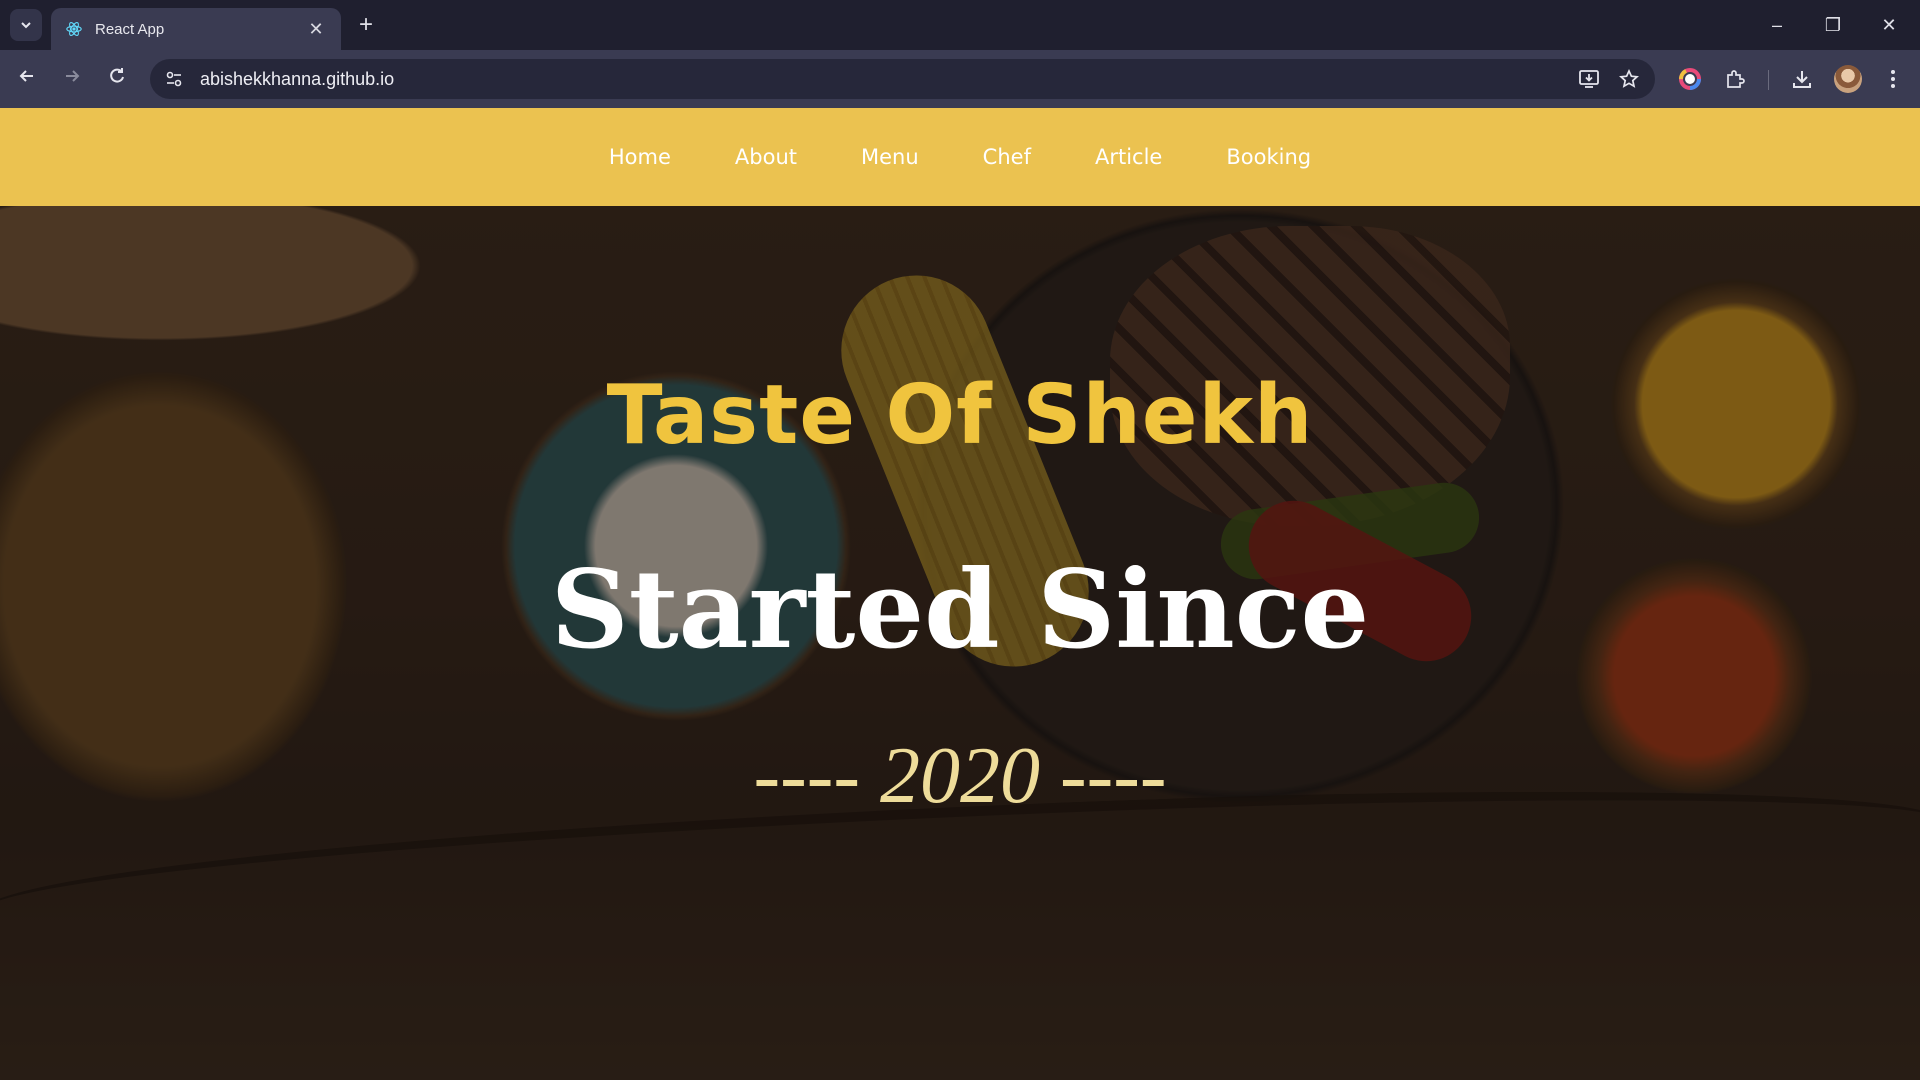 Image resolution: width=1920 pixels, height=1080 pixels. I want to click on hero-title: Taste Of Shekh, so click(960, 415).